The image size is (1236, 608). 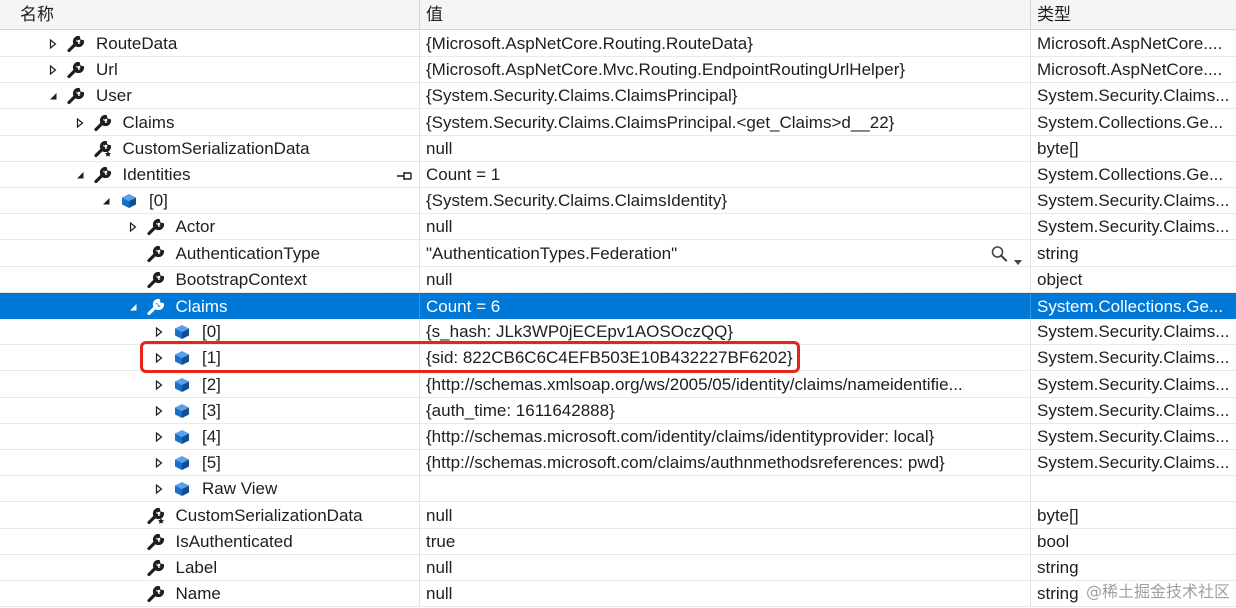 I want to click on value-cell: {System.Security.Claims.ClaimsIdentity}, so click(x=724, y=201).